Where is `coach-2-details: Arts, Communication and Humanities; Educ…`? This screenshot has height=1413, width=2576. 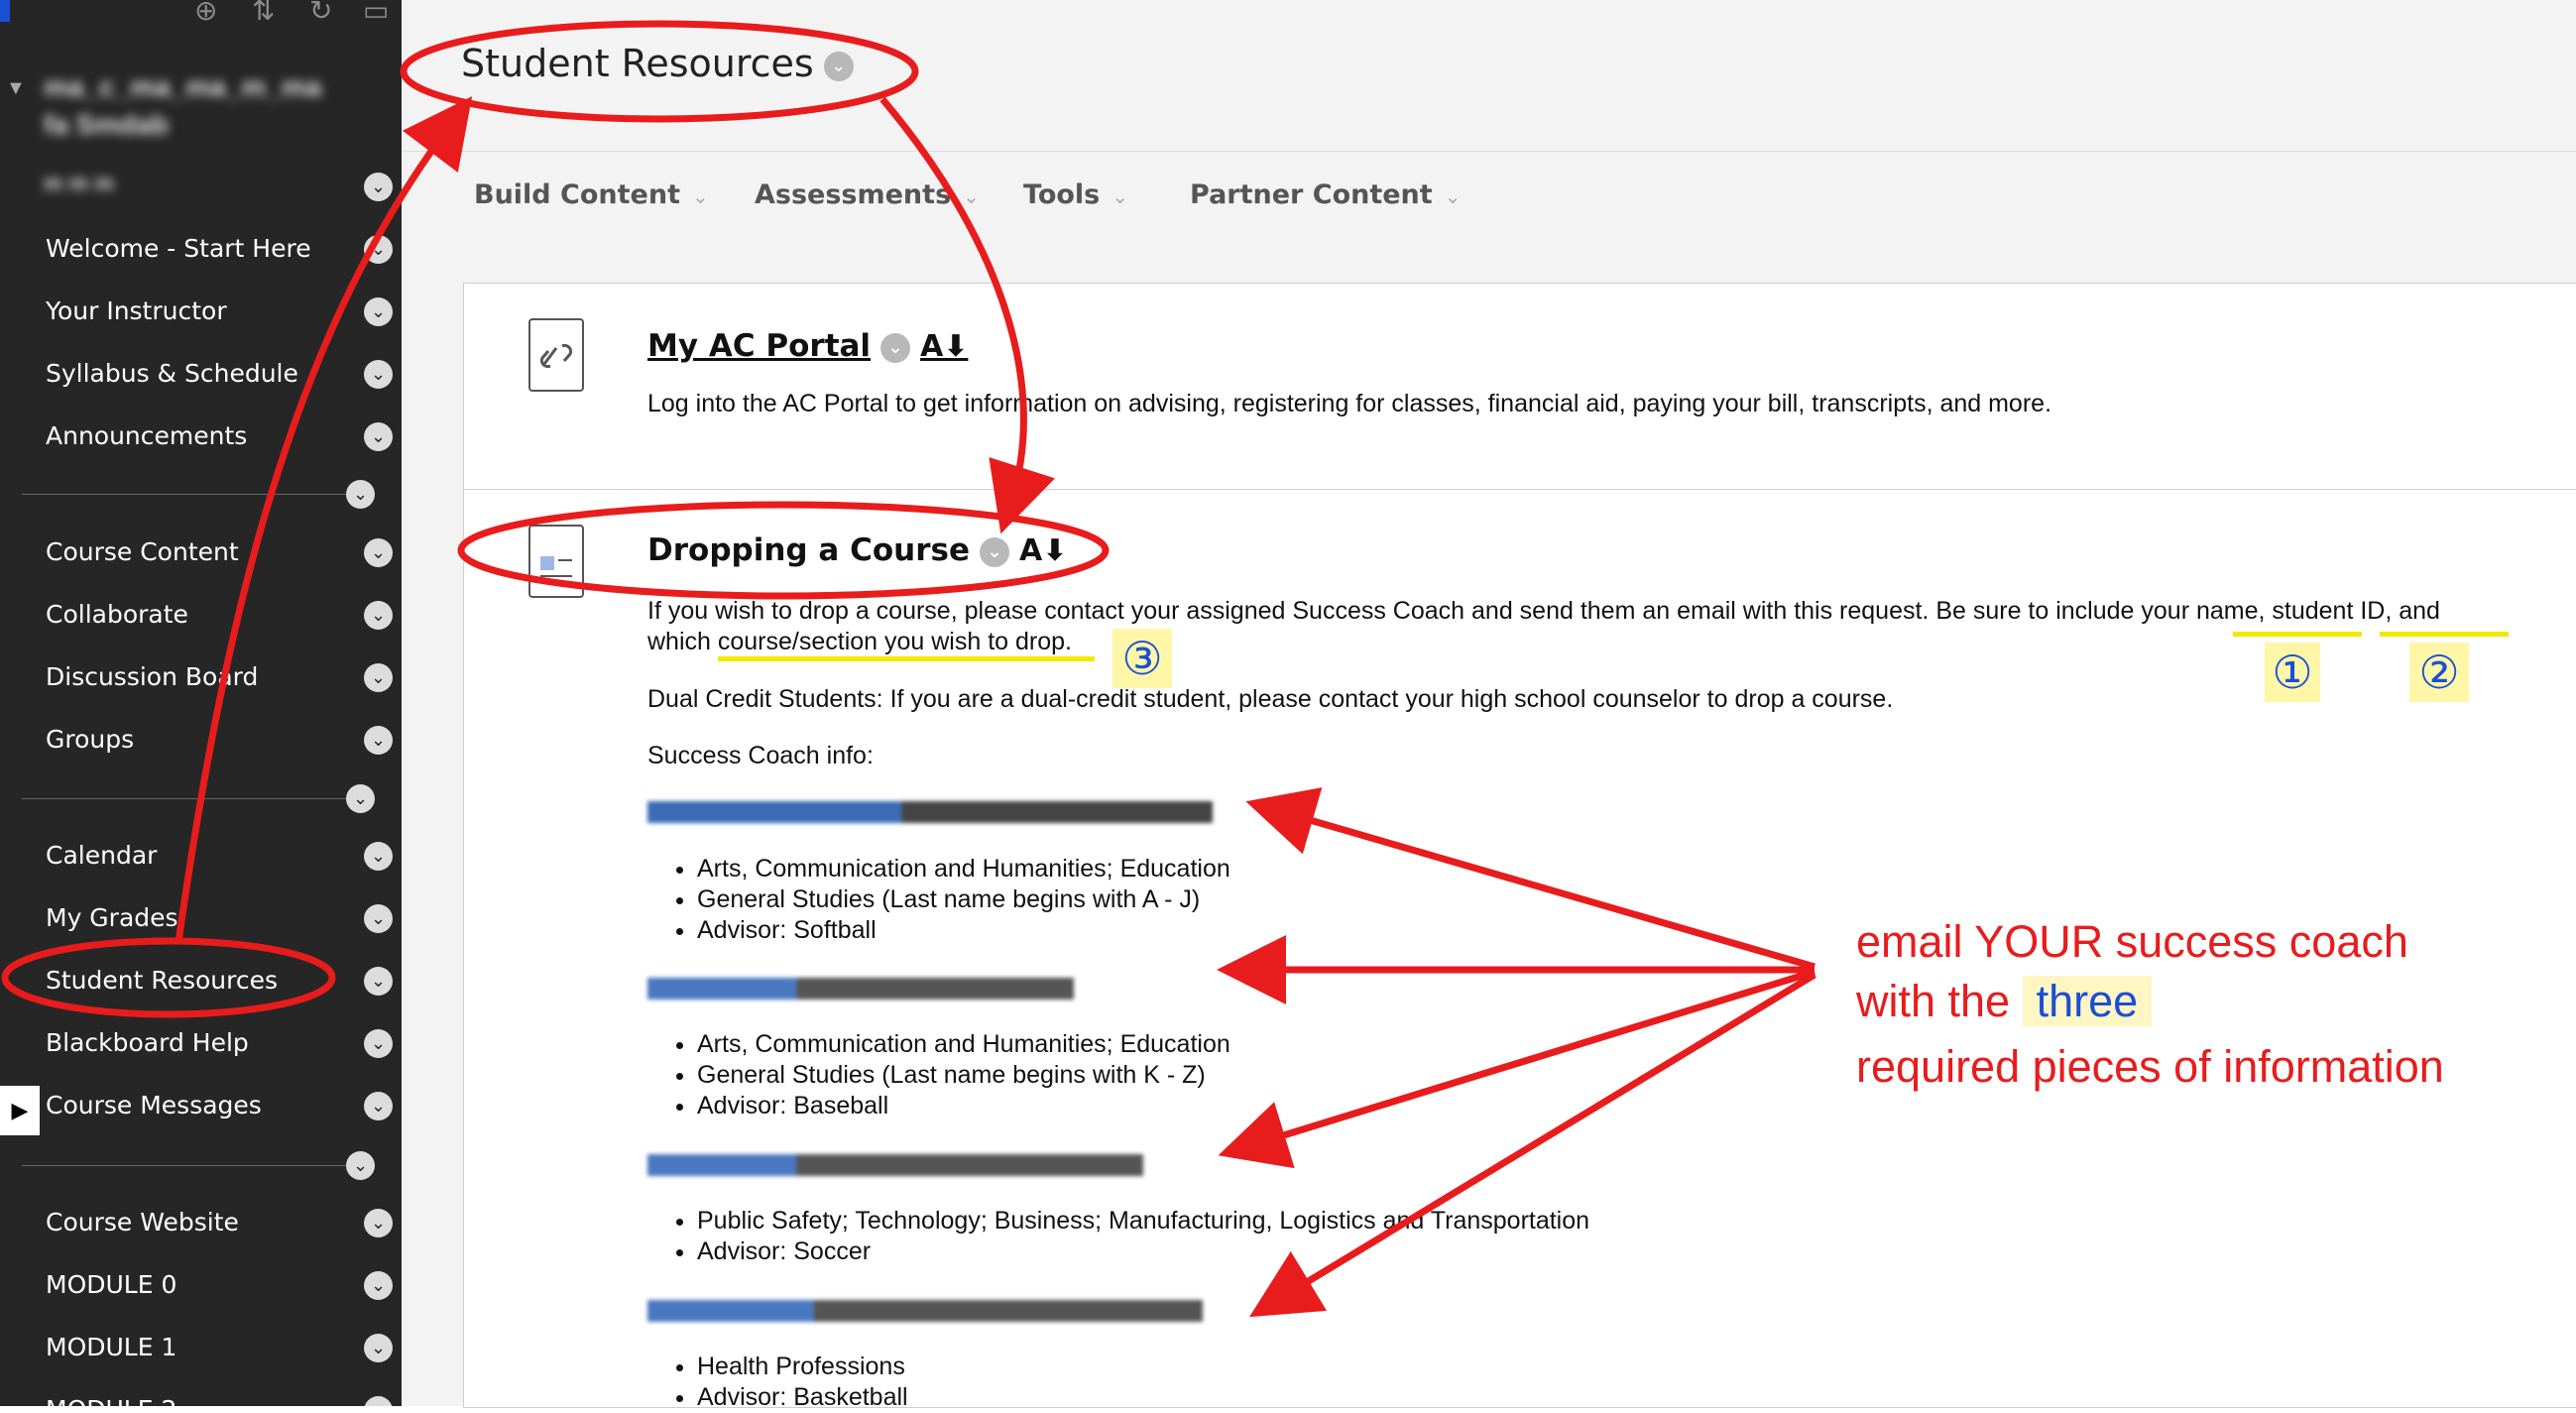
coach-2-details: Arts, Communication and Humanities; Educ… is located at coordinates (938, 1075).